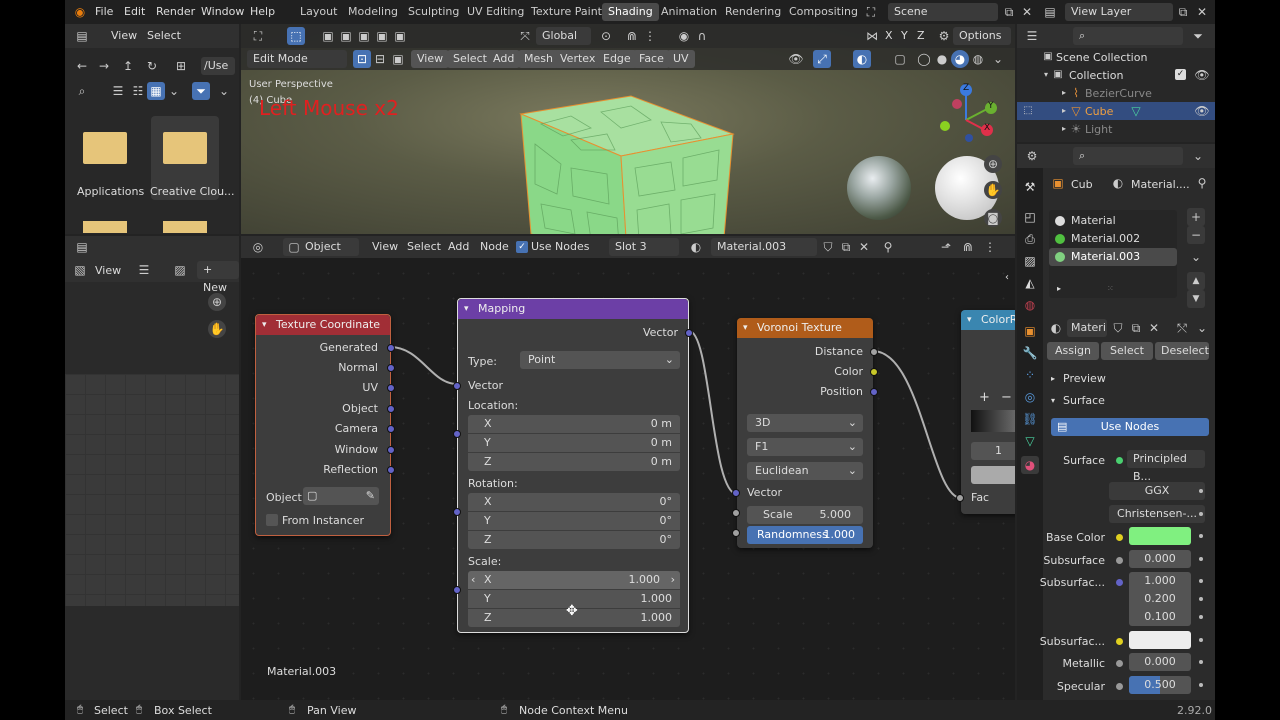 This screenshot has height=720, width=1280. Describe the element at coordinates (862, 59) in the screenshot. I see `overlays-icon: ◐` at that location.